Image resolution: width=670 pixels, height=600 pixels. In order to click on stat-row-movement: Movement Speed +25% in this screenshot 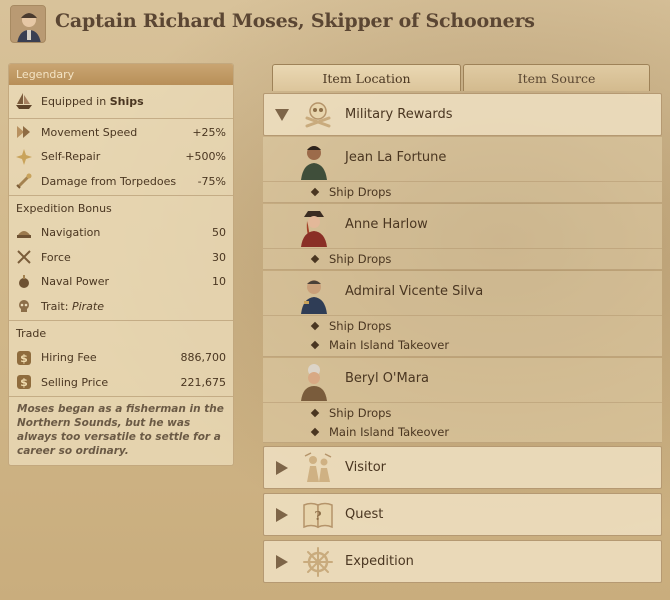, I will do `click(121, 132)`.